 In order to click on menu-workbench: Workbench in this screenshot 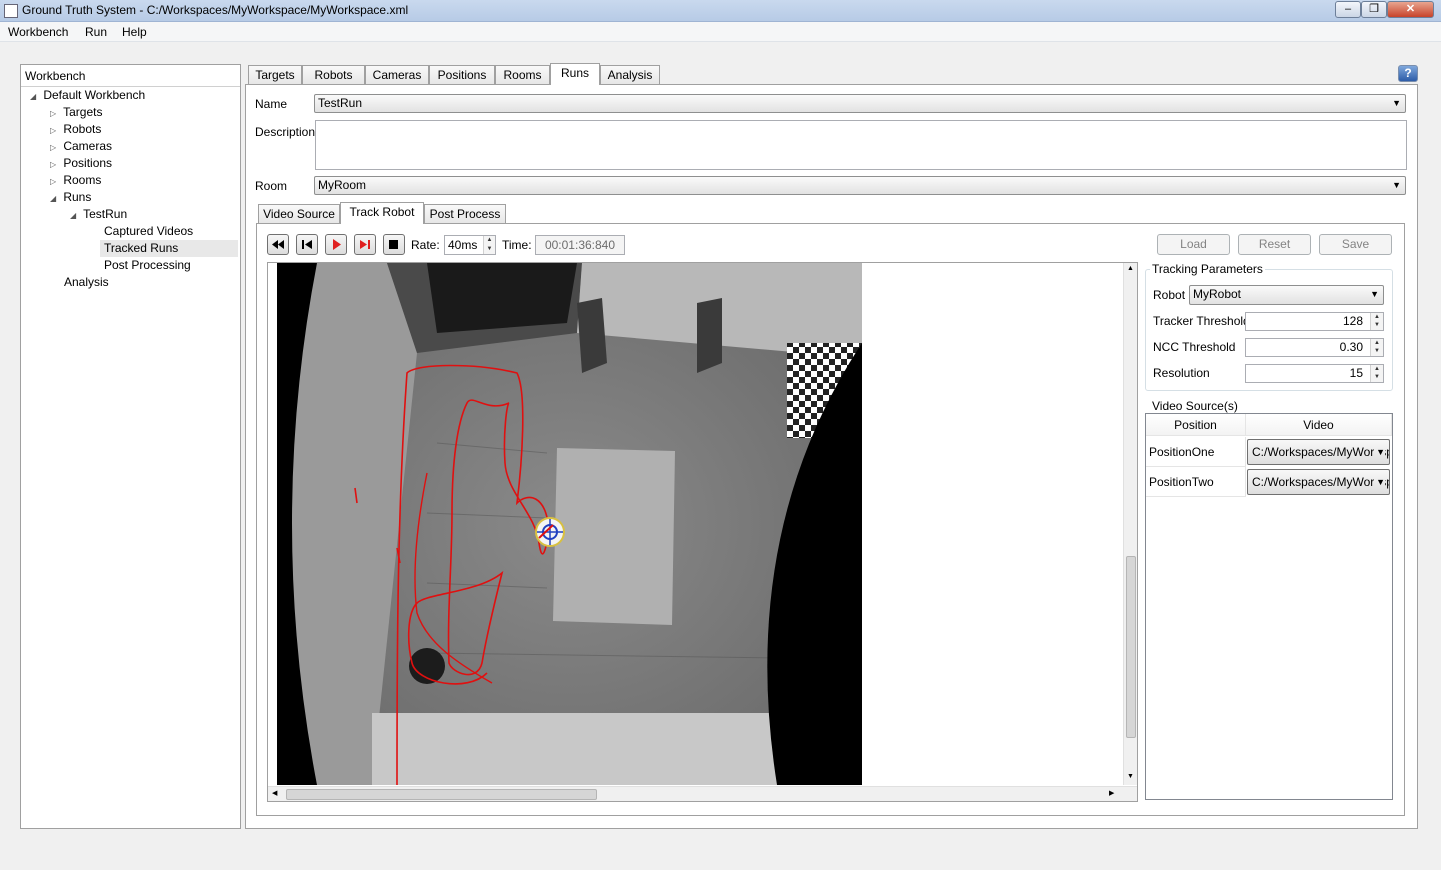, I will do `click(38, 32)`.